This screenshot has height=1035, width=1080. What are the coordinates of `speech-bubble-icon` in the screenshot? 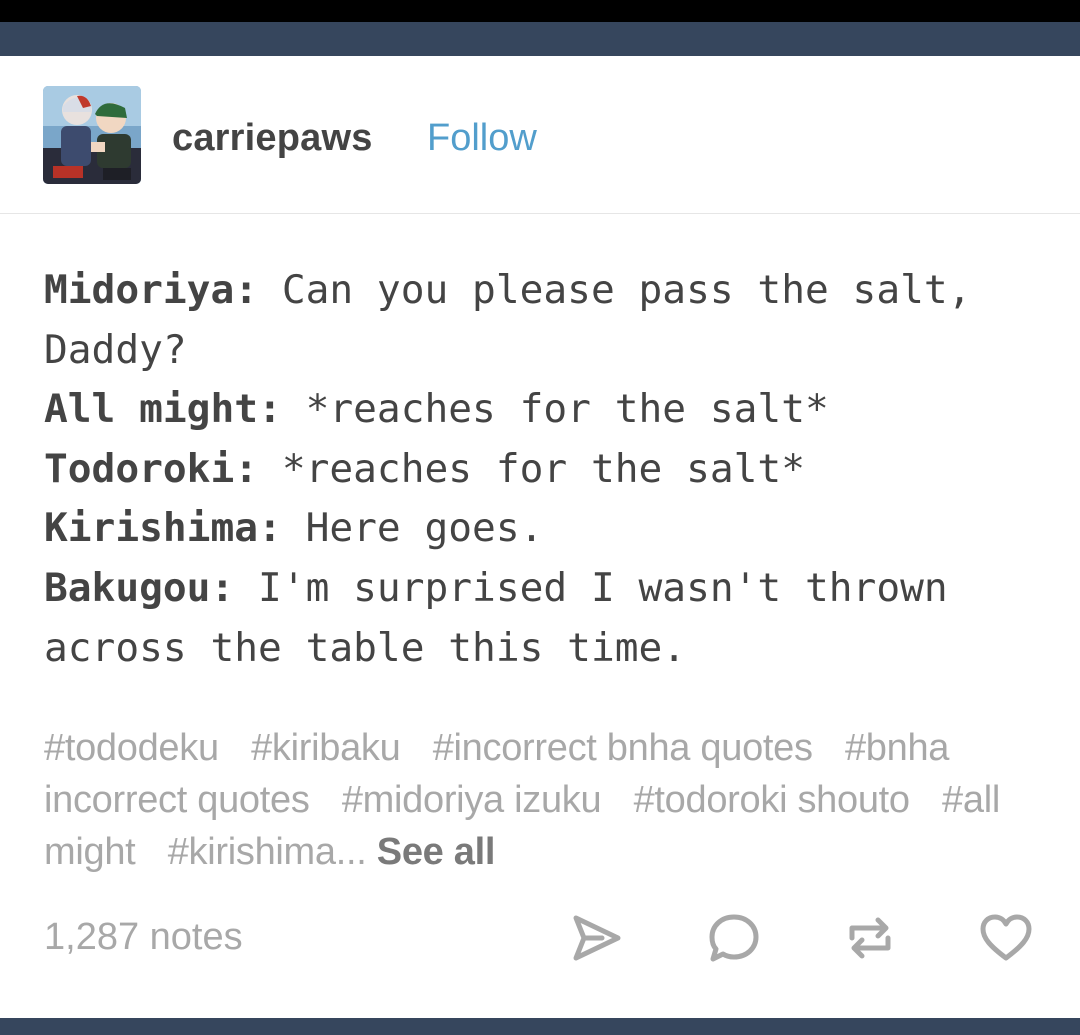 It's located at (734, 938).